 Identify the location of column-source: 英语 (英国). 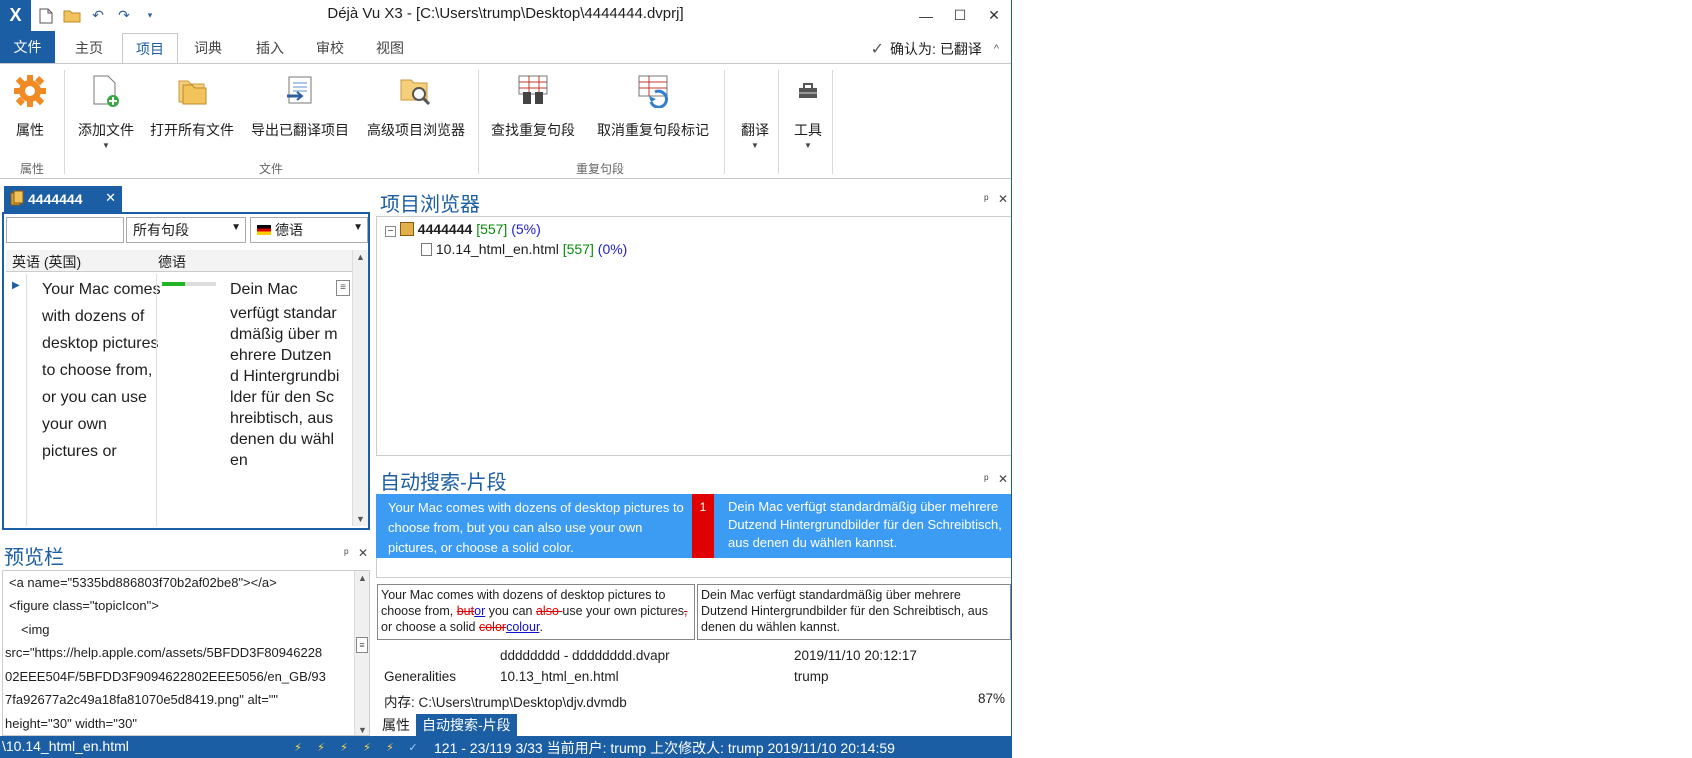
(46, 262).